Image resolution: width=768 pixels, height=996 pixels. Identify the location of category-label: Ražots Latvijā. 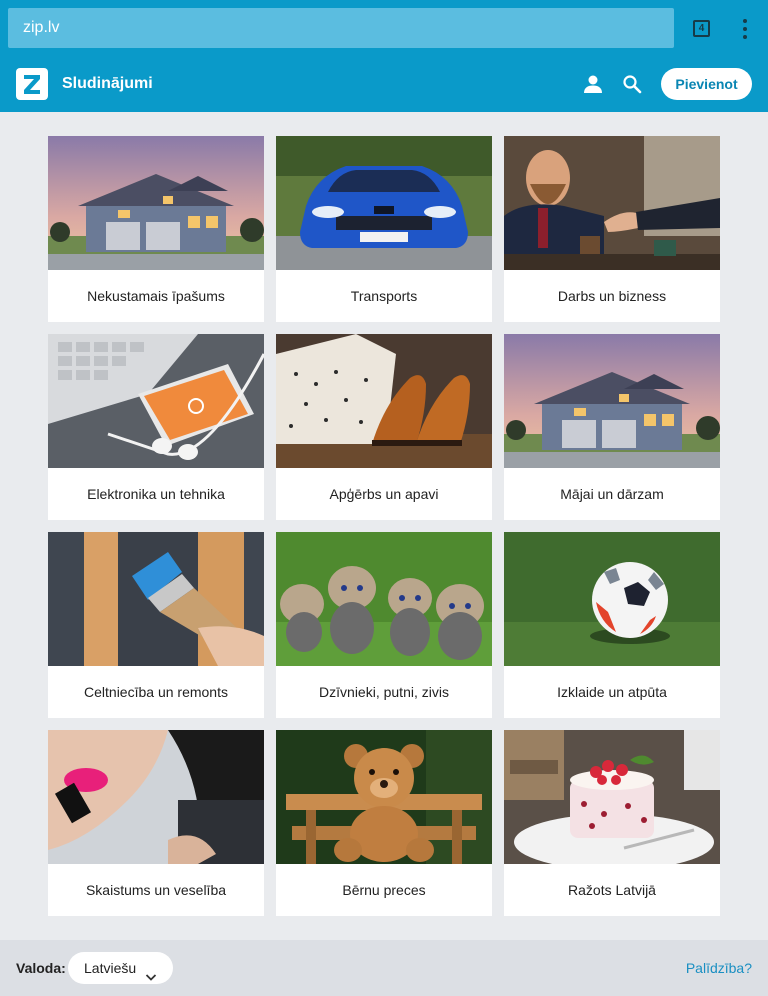
(612, 890).